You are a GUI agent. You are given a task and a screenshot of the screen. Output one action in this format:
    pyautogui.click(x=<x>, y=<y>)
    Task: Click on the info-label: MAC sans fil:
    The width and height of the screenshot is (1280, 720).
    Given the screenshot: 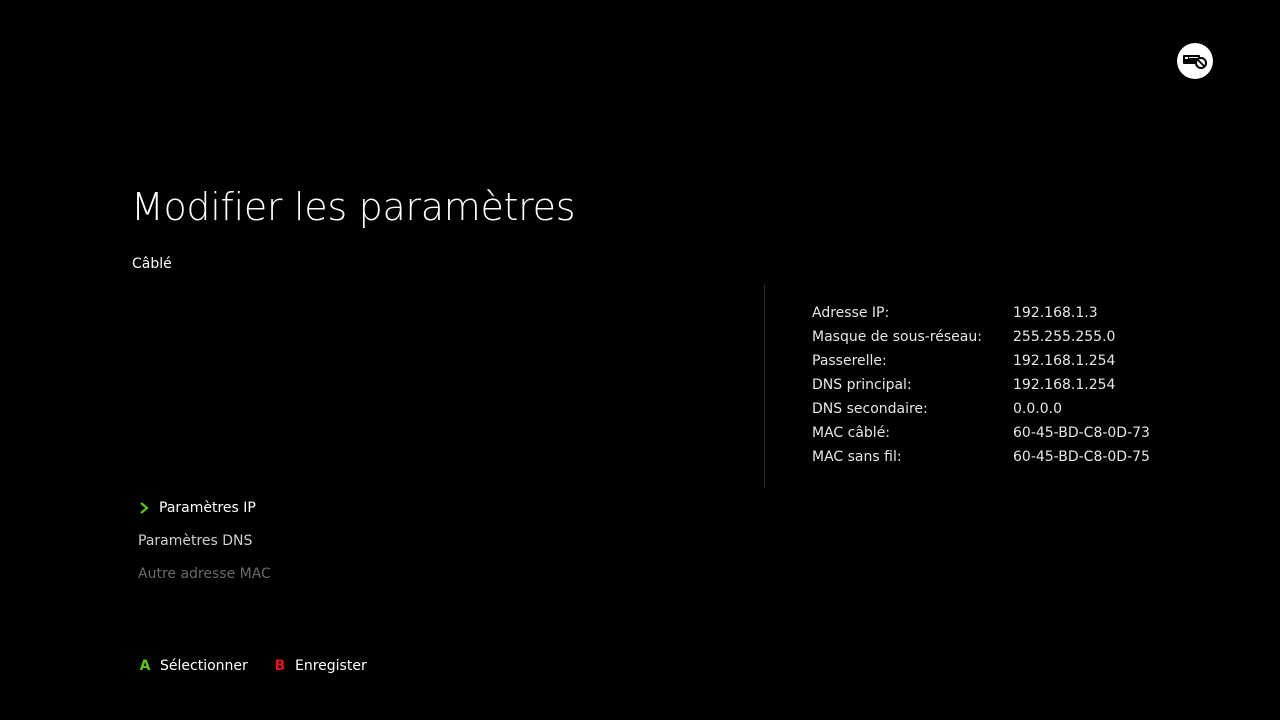 What is the action you would take?
    pyautogui.click(x=857, y=457)
    